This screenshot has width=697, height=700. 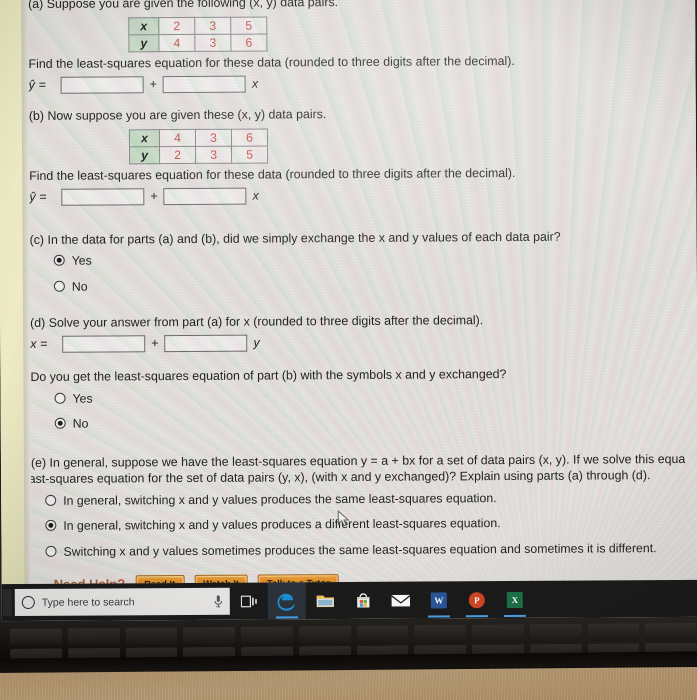 I want to click on powerpoint-icon: P, so click(x=476, y=599).